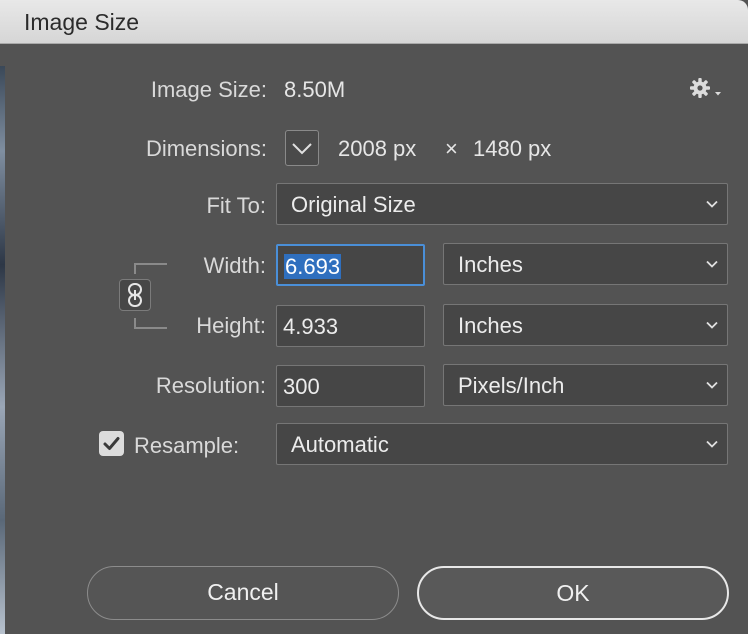 Image resolution: width=748 pixels, height=634 pixels. Describe the element at coordinates (353, 204) in the screenshot. I see `fit-to-value: Original Size` at that location.